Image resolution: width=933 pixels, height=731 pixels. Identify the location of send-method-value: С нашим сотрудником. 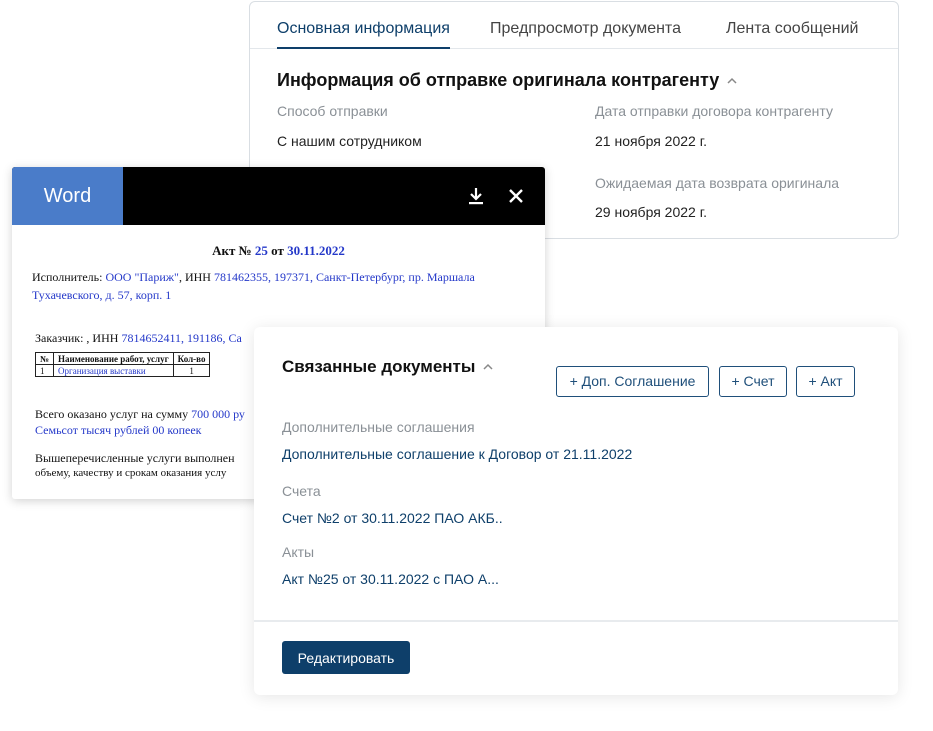
(349, 141).